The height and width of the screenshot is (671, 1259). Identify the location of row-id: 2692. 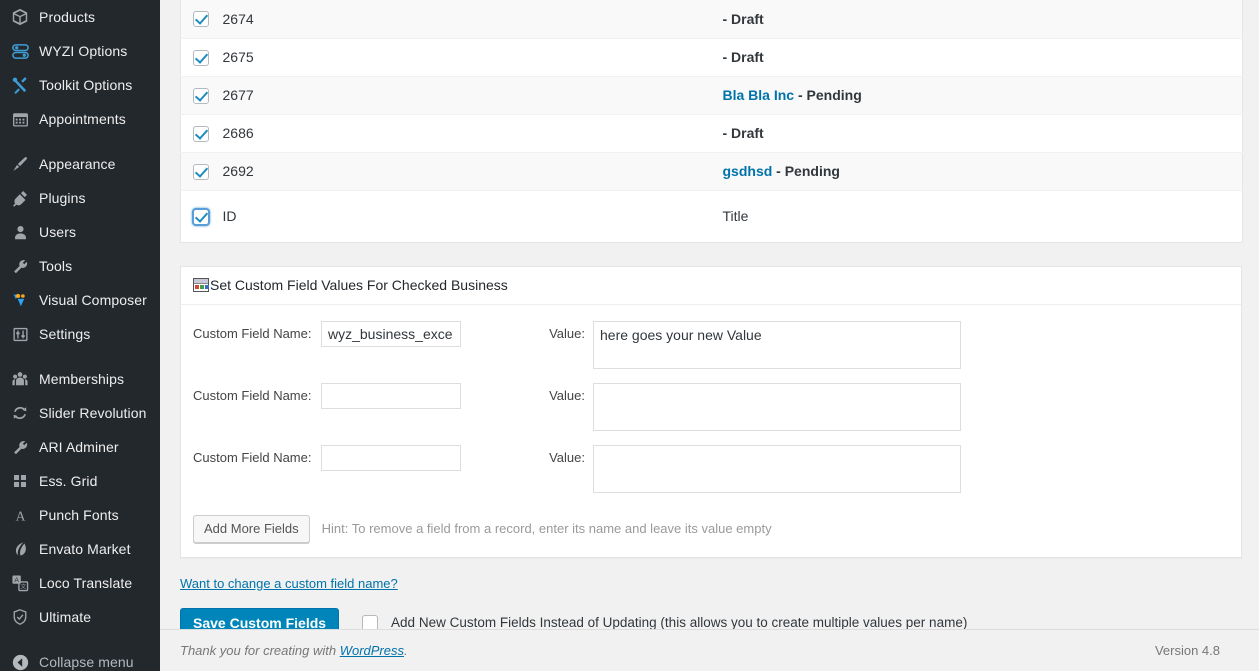
(472, 171).